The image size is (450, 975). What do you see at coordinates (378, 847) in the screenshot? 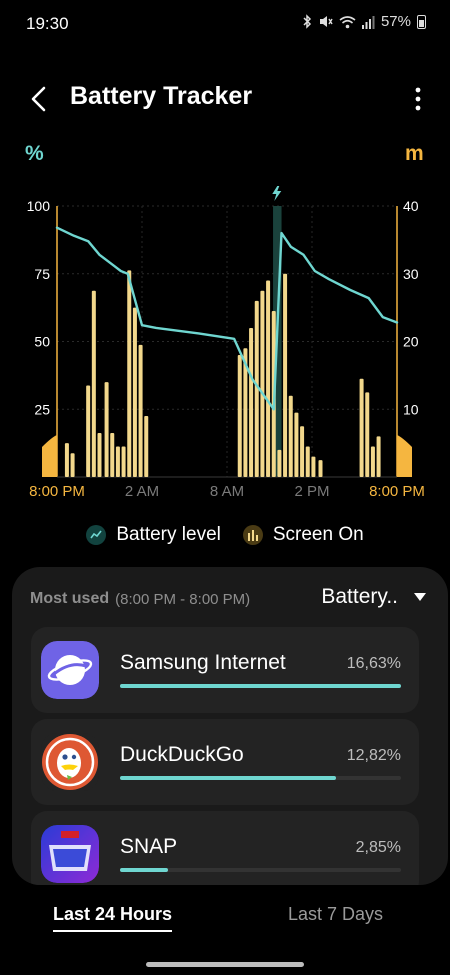
I see `app-percent: 2,85%` at bounding box center [378, 847].